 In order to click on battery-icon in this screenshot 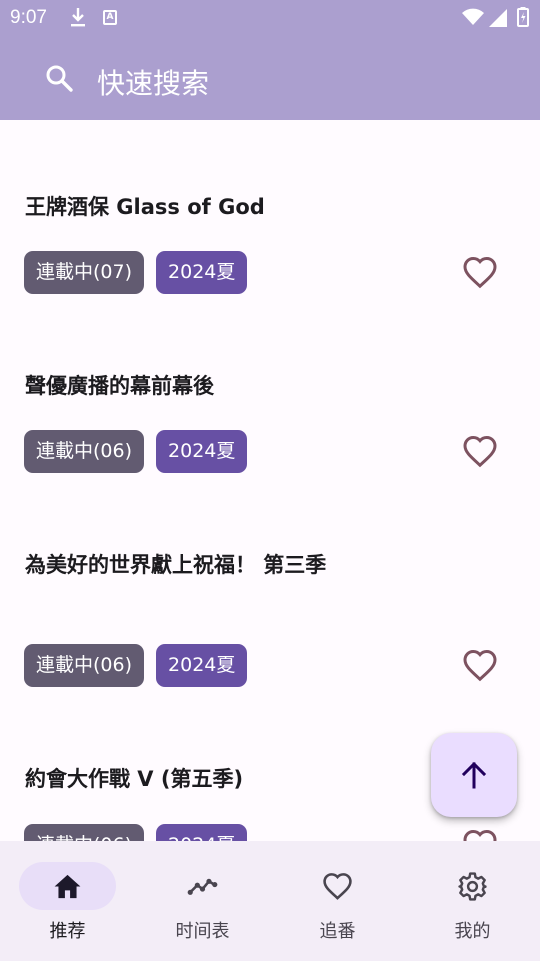, I will do `click(523, 17)`.